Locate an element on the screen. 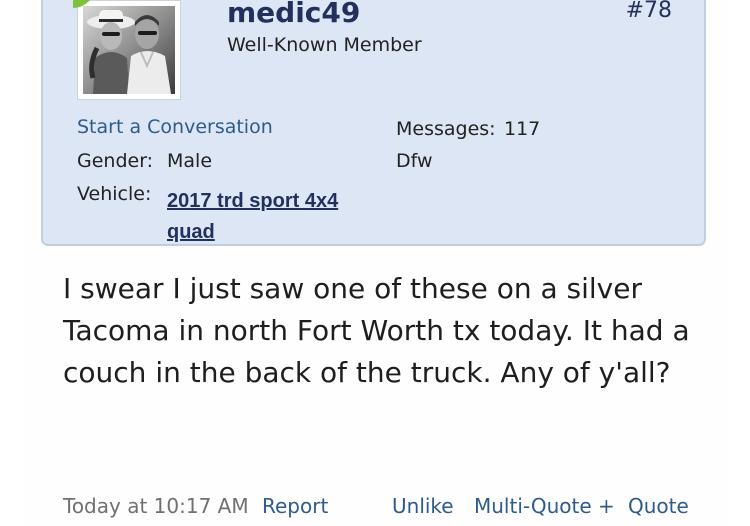 The image size is (750, 526). gender-label: Gender: is located at coordinates (115, 161).